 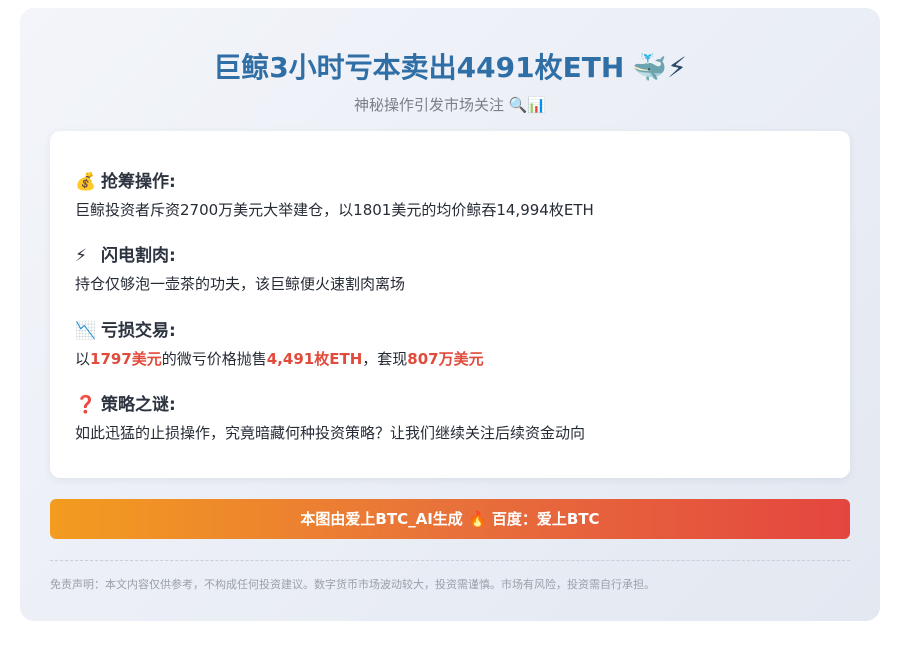 I want to click on section-title-text: 抢筹操作:, so click(x=138, y=182).